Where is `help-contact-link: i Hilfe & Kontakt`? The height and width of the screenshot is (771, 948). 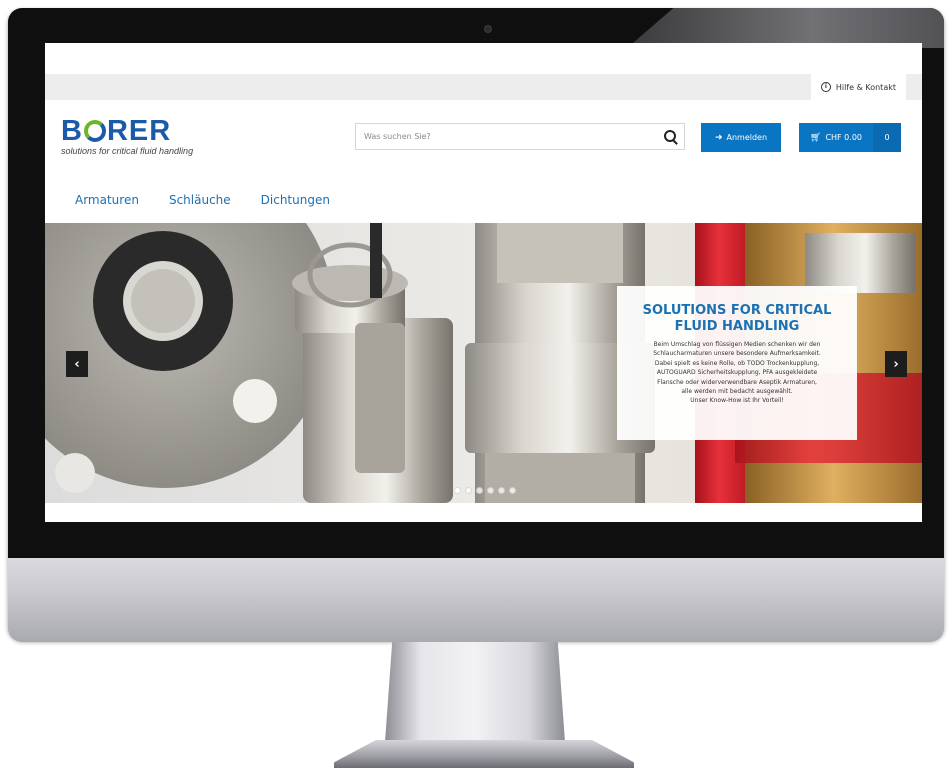
help-contact-link: i Hilfe & Kontakt is located at coordinates (858, 87).